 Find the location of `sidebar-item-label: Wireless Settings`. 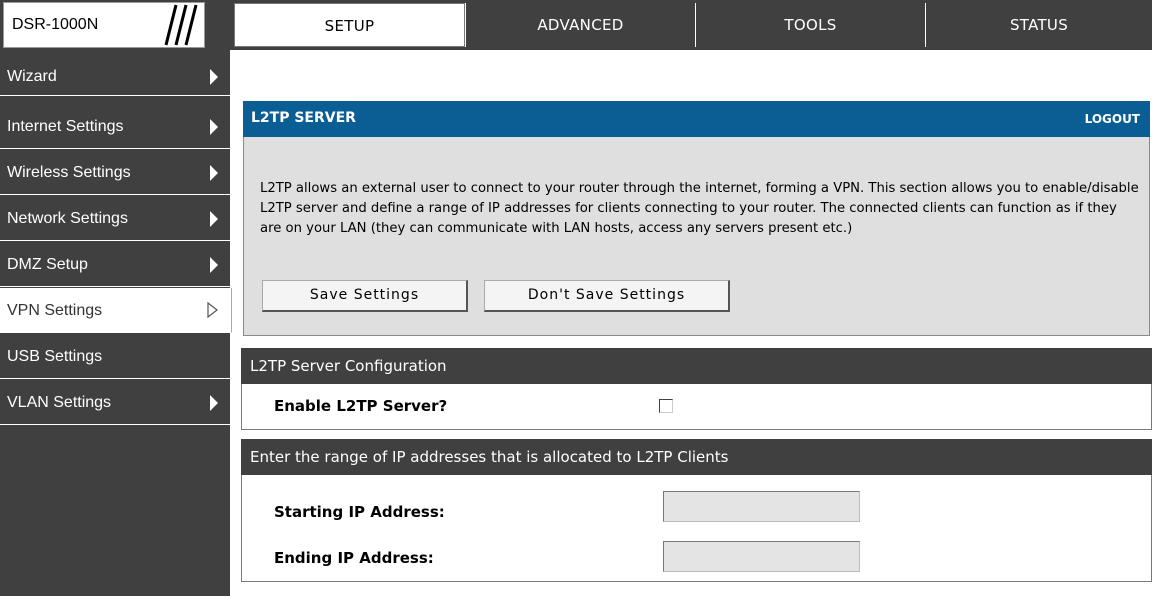

sidebar-item-label: Wireless Settings is located at coordinates (69, 172).